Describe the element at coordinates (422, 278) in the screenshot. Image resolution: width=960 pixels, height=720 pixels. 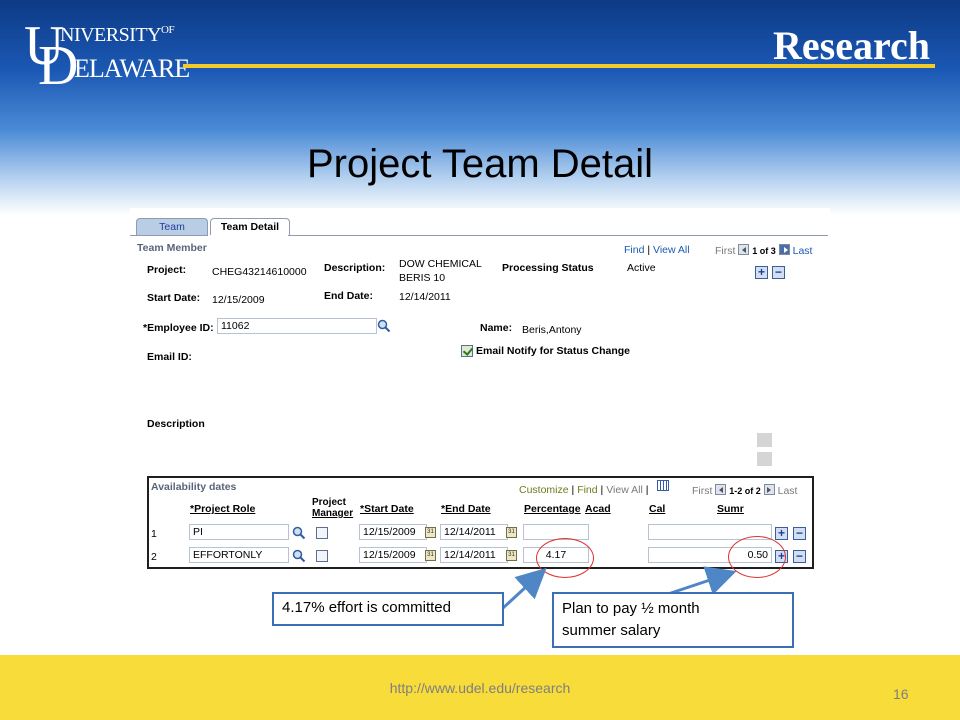
I see `description-line-2: BERIS 10` at that location.